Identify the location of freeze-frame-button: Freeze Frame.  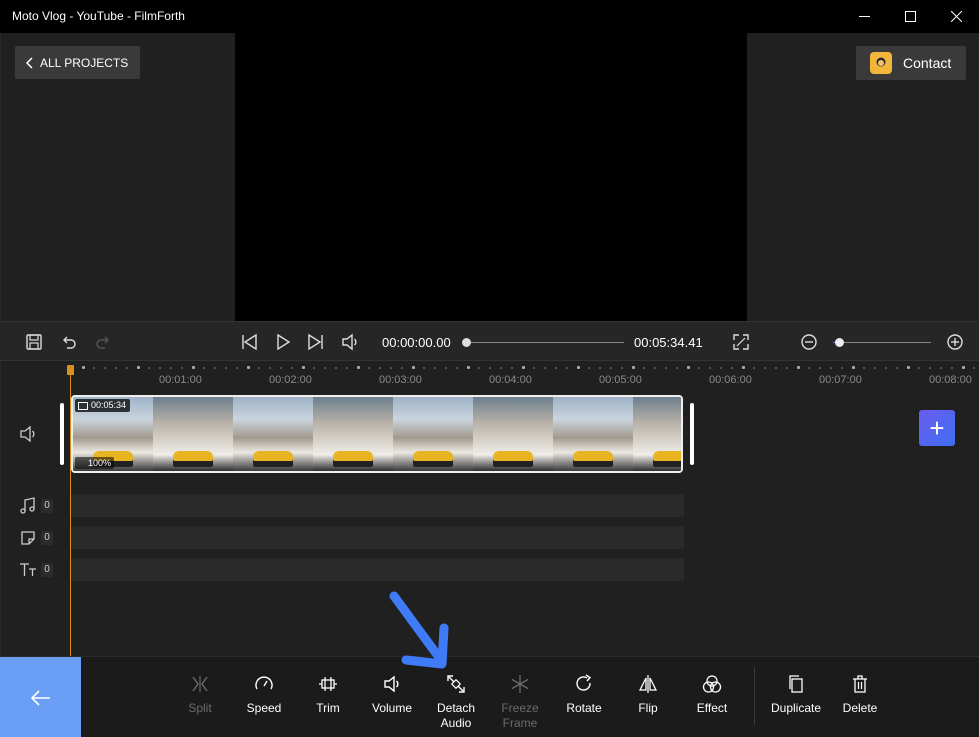
(520, 702).